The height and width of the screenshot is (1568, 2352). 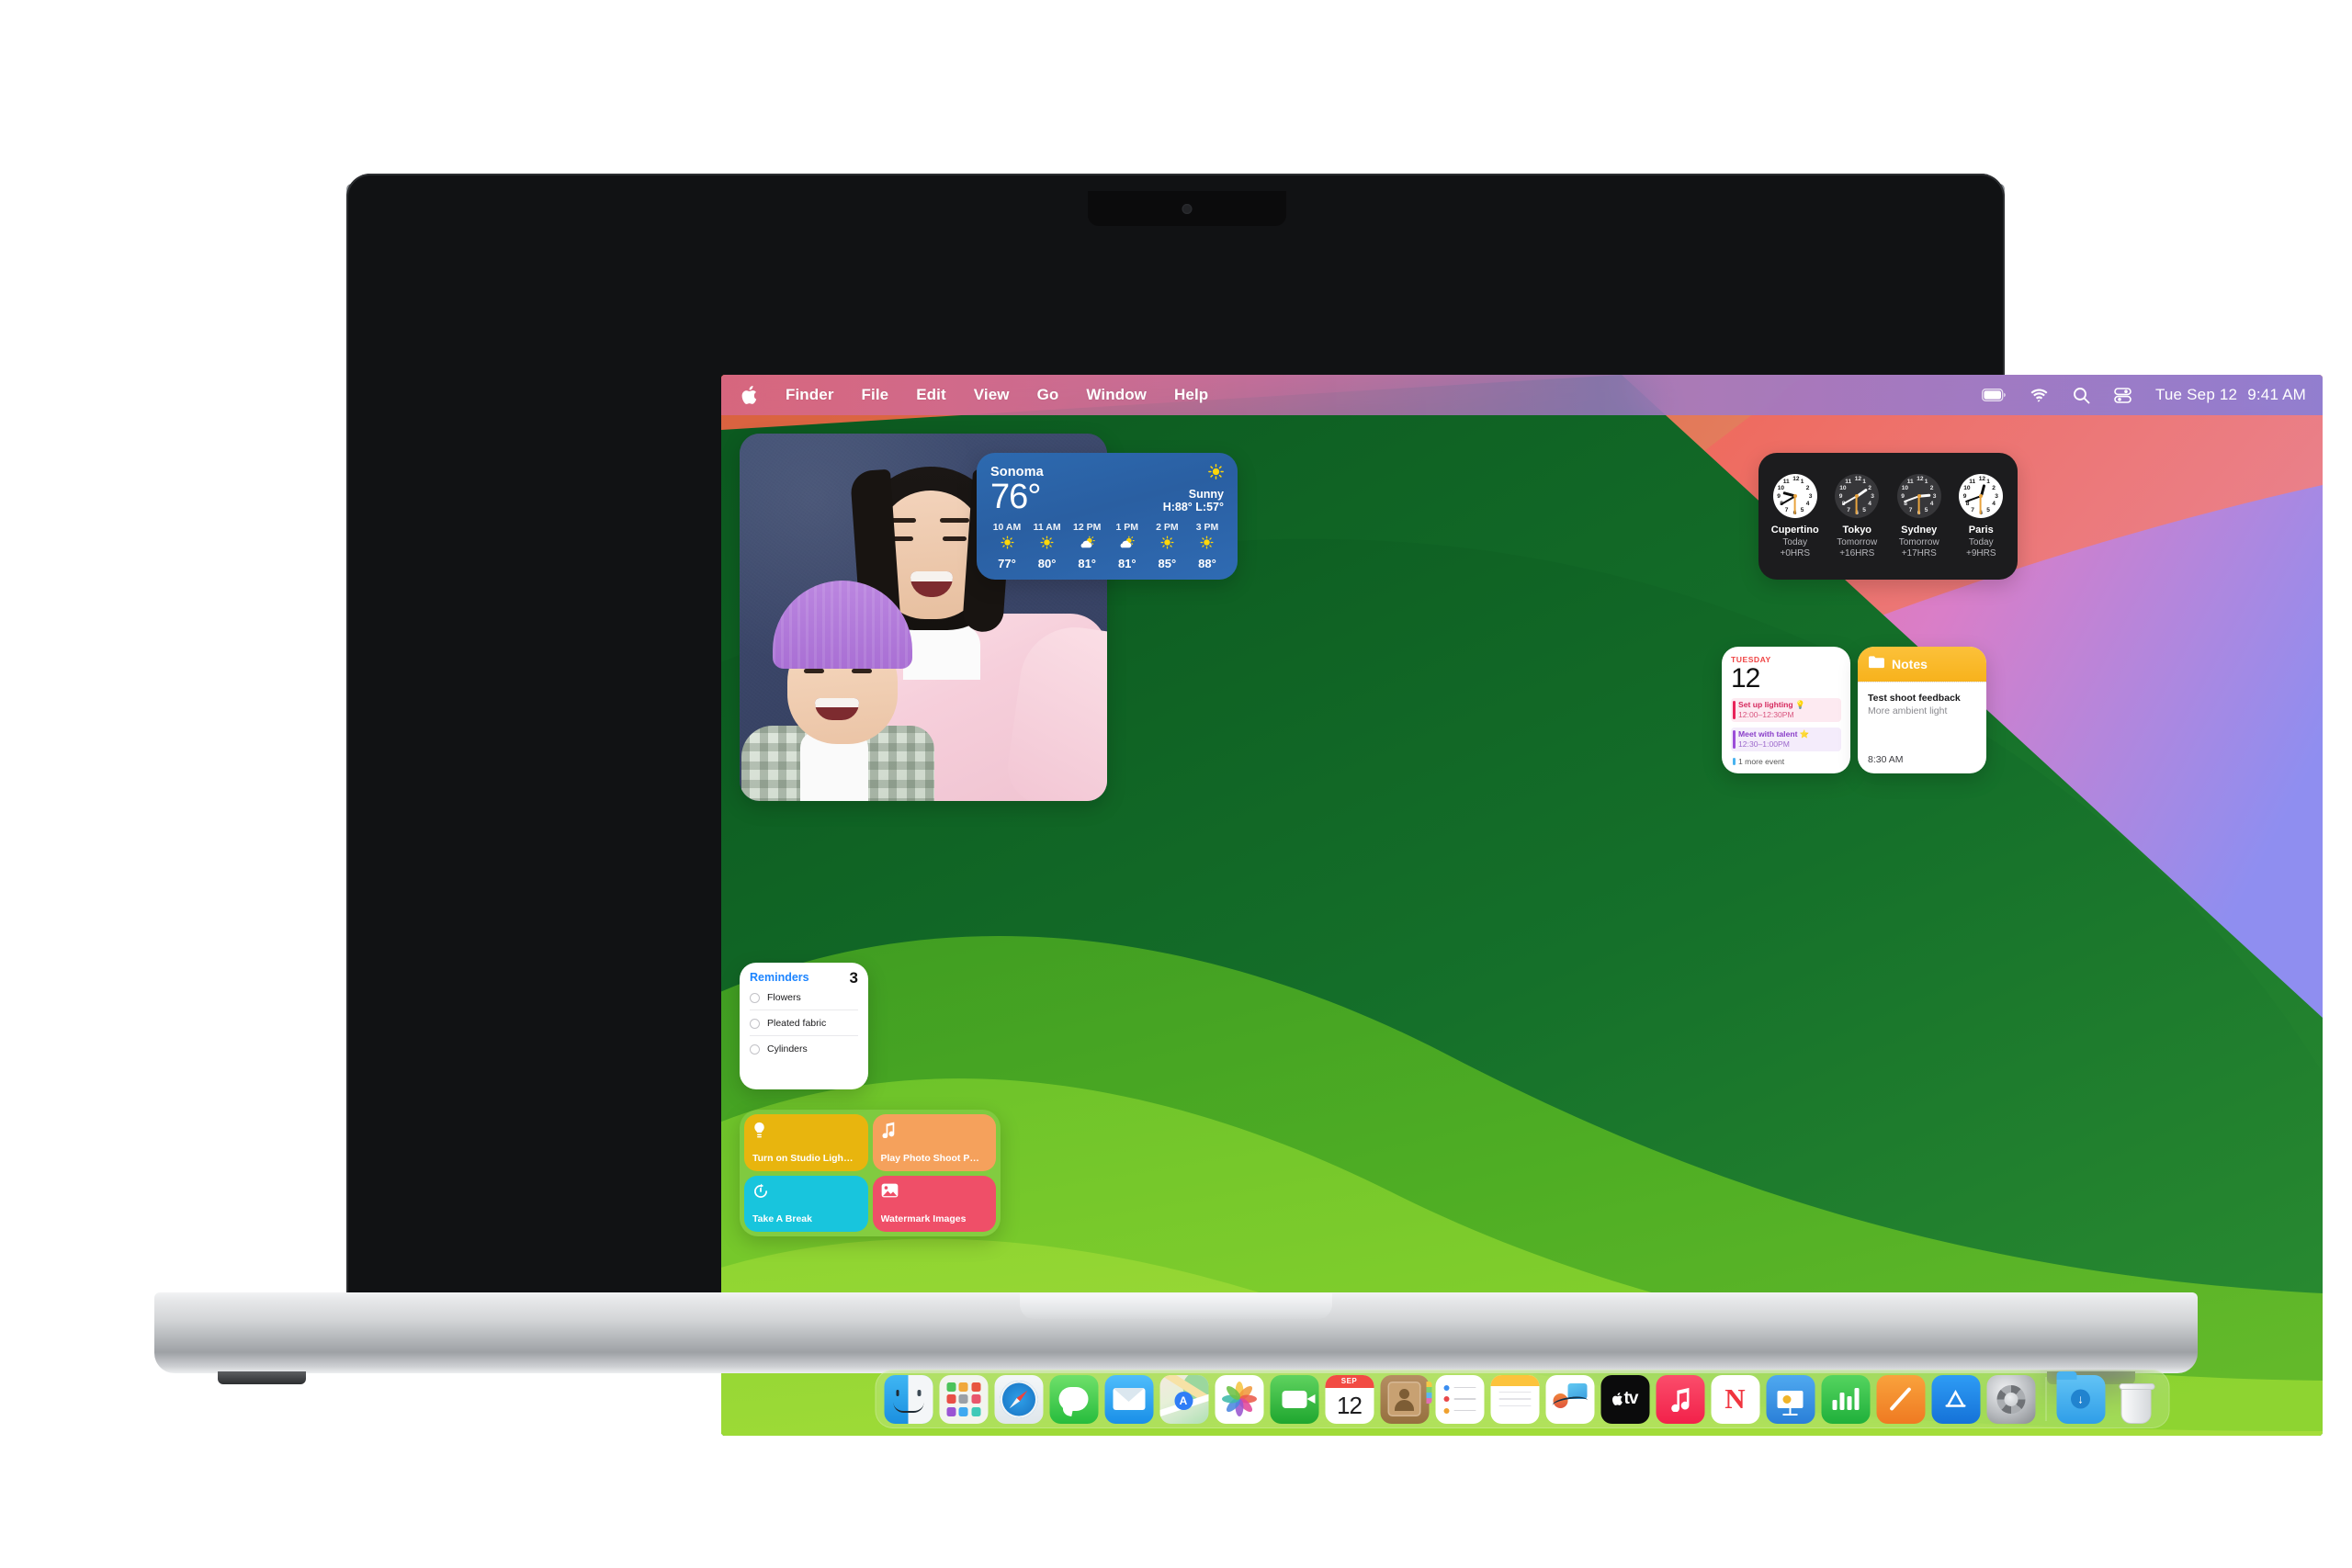 What do you see at coordinates (1901, 1399) in the screenshot?
I see `dock-item-pages` at bounding box center [1901, 1399].